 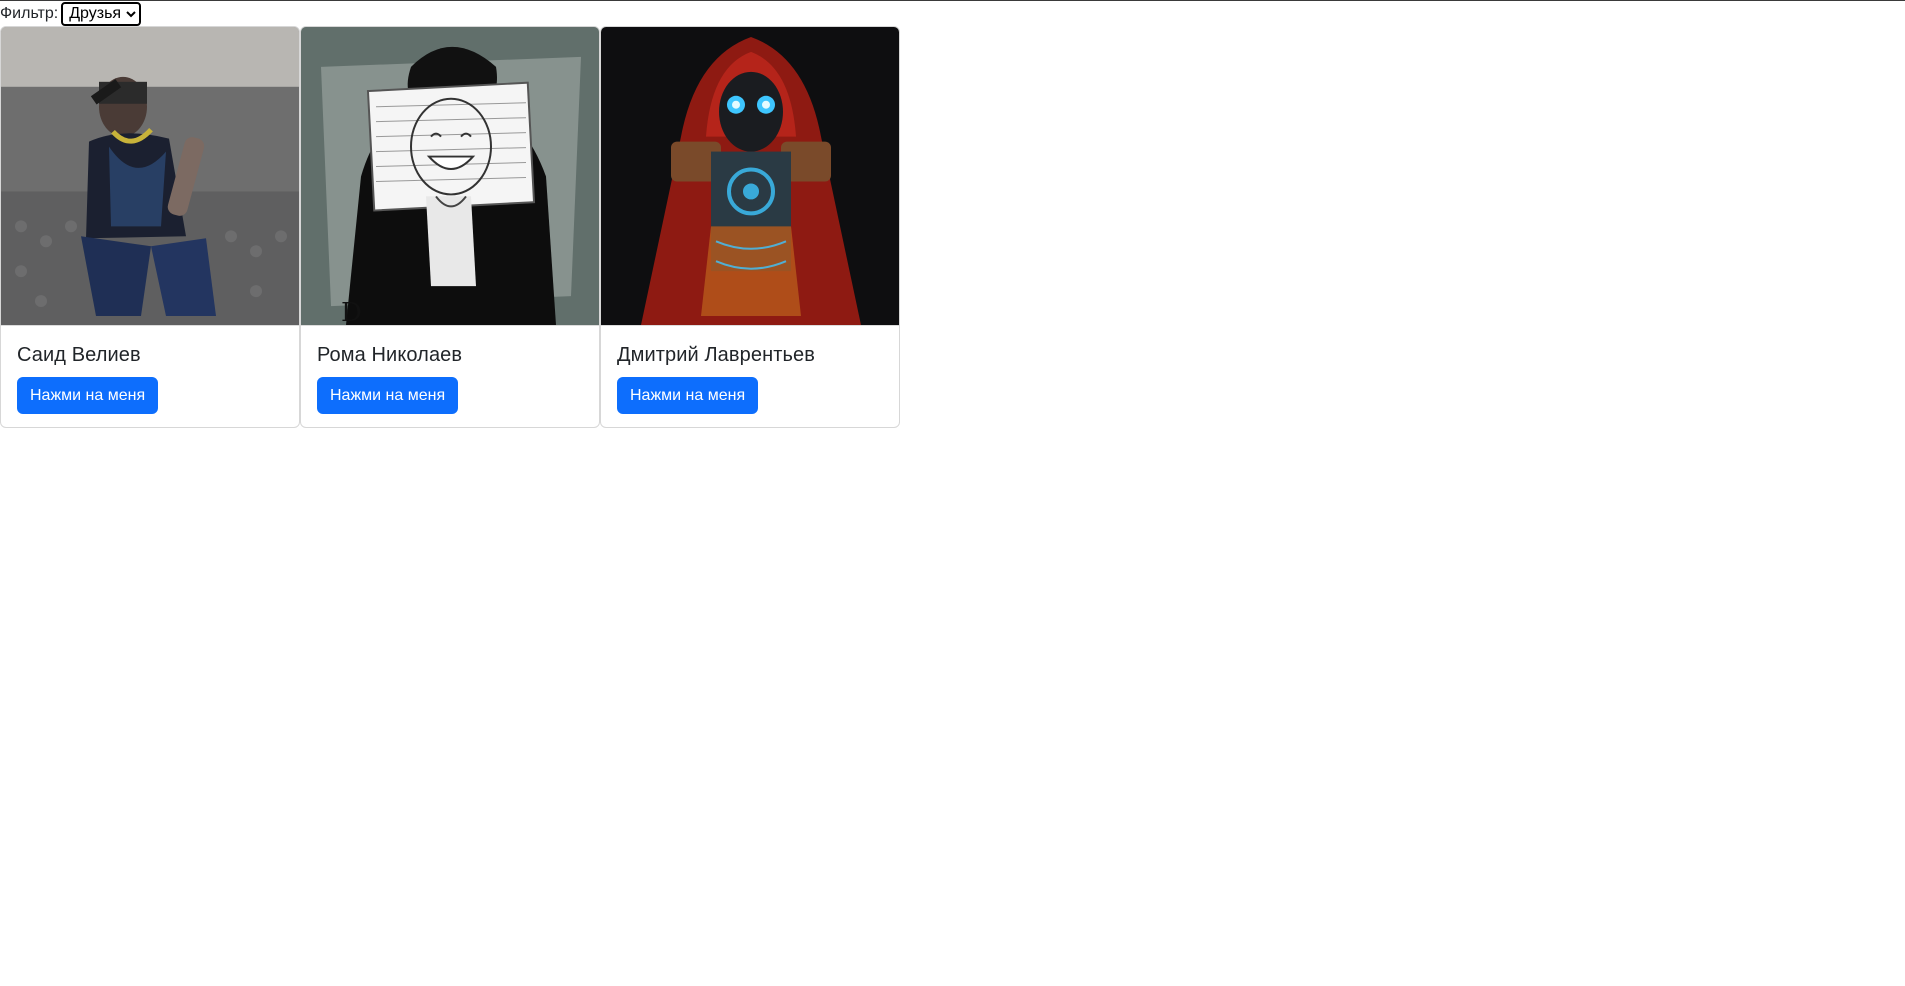 What do you see at coordinates (390, 355) in the screenshot?
I see `user-name: Рома Николаев` at bounding box center [390, 355].